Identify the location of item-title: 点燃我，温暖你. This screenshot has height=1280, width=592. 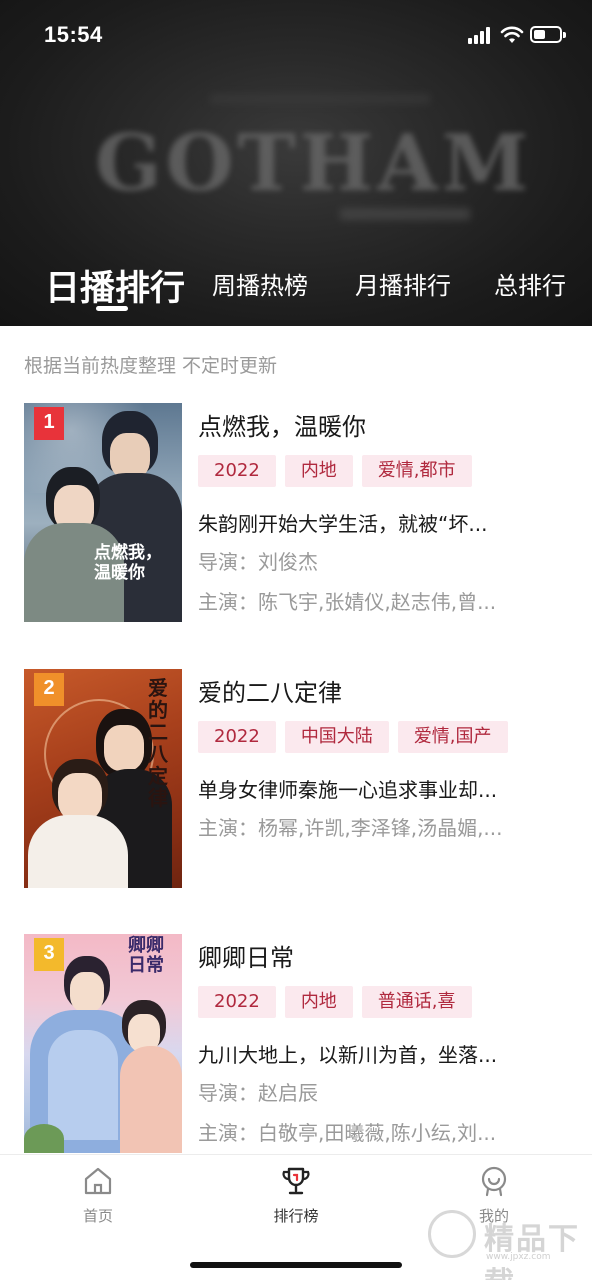
(282, 424).